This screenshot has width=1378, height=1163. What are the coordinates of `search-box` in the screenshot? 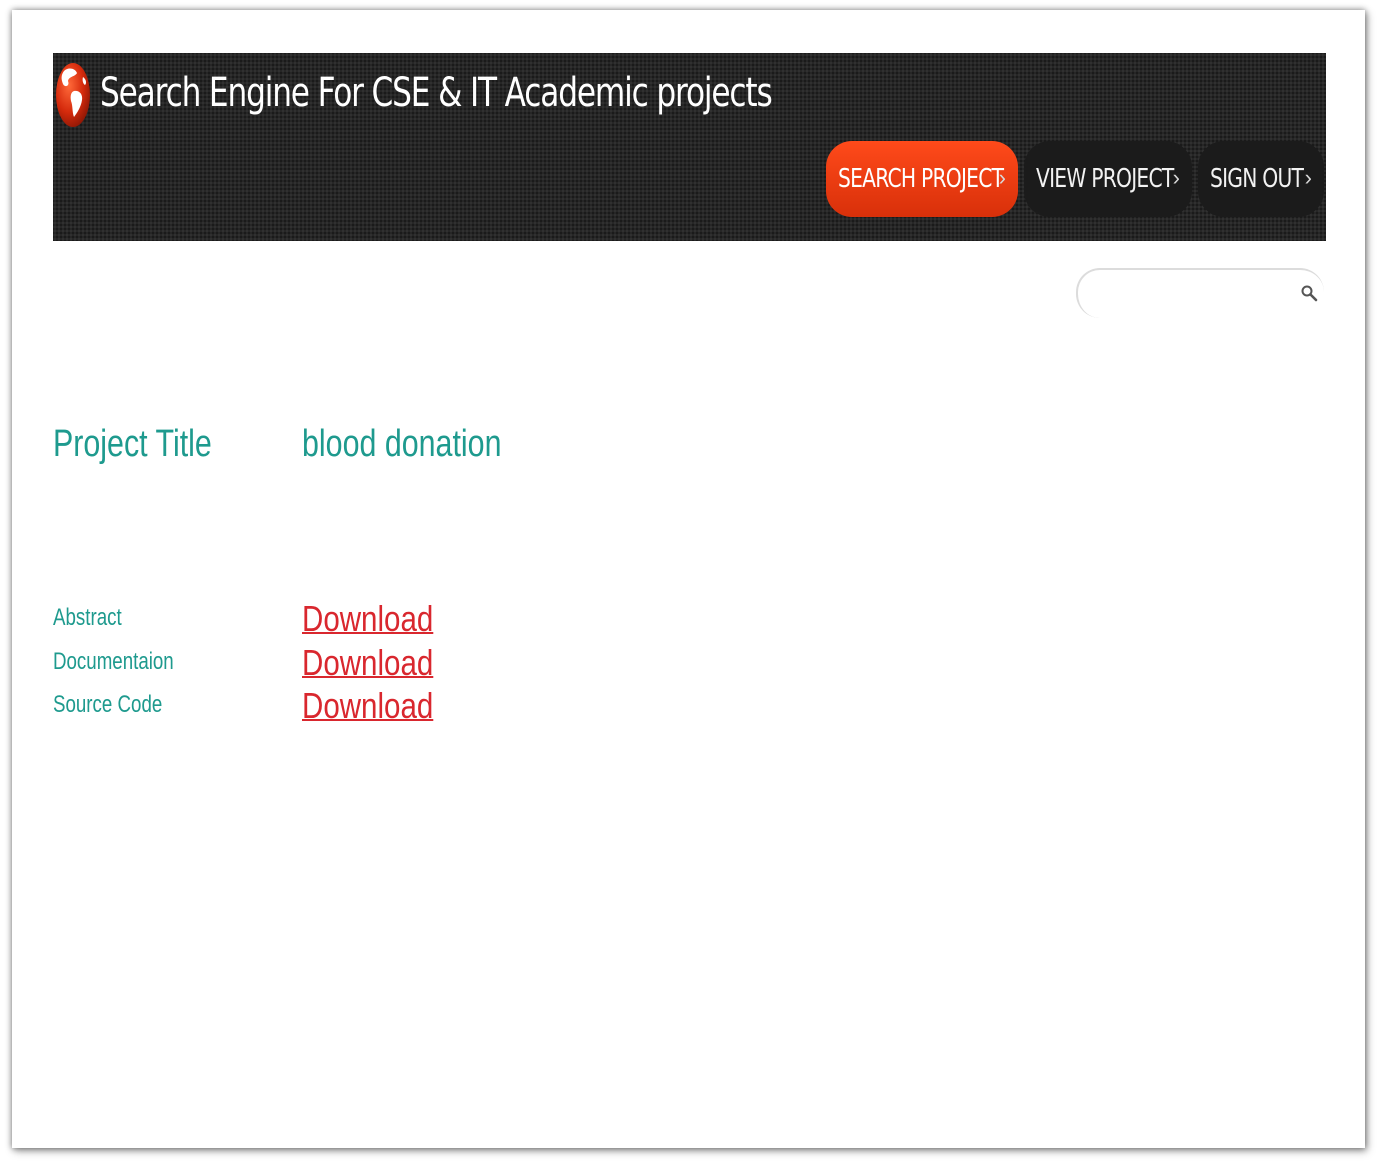 It's located at (1200, 293).